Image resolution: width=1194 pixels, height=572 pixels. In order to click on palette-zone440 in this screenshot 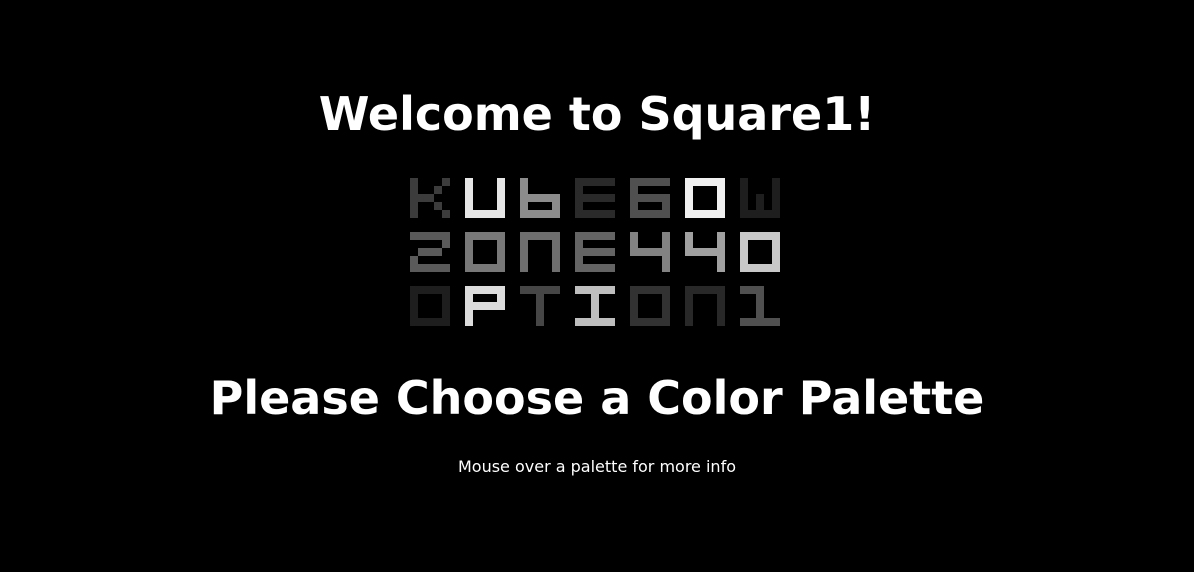, I will do `click(595, 252)`.